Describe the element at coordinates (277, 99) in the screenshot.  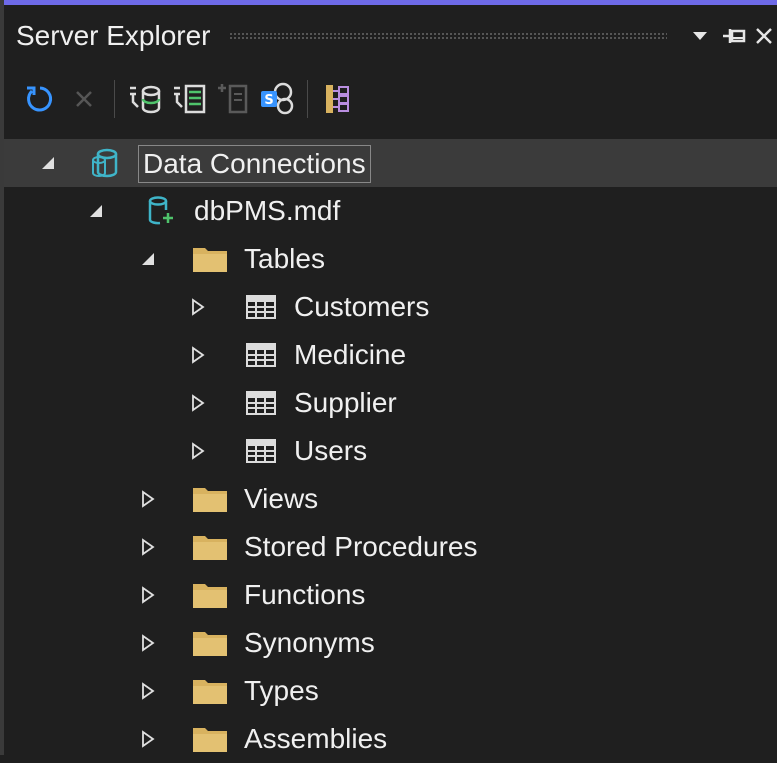
I see `connect-to-sharepoint-icon: S` at that location.